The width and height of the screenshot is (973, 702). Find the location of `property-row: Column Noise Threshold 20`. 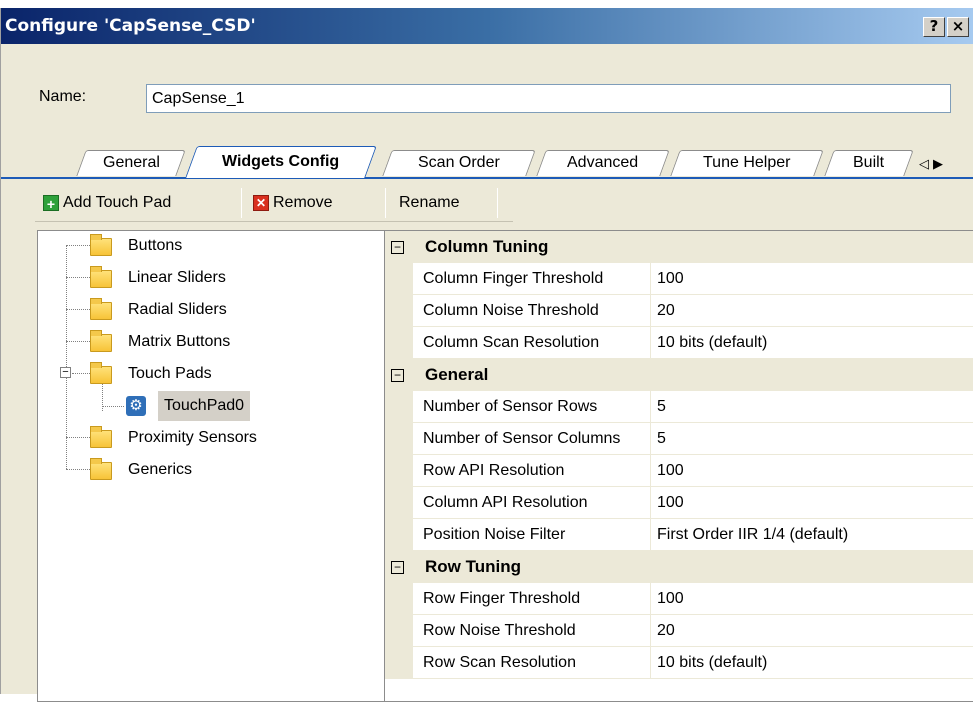

property-row: Column Noise Threshold 20 is located at coordinates (679, 311).